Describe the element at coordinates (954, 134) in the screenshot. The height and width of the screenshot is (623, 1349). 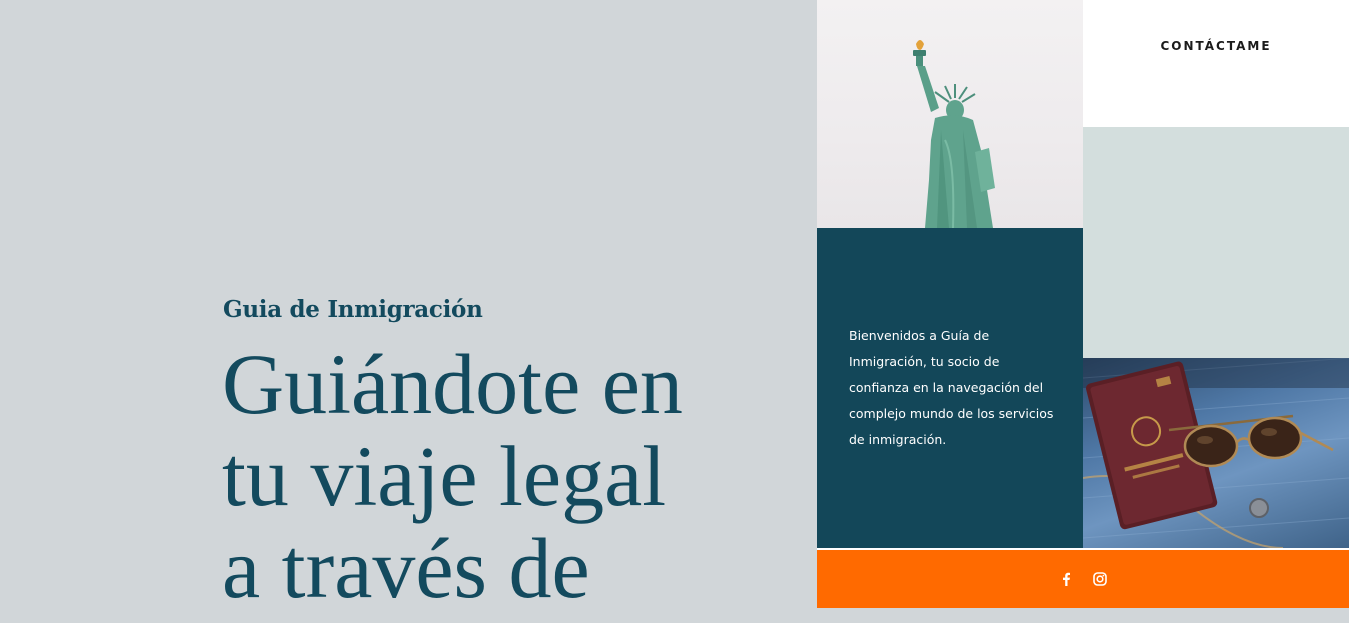
I see `statue-illustration` at that location.